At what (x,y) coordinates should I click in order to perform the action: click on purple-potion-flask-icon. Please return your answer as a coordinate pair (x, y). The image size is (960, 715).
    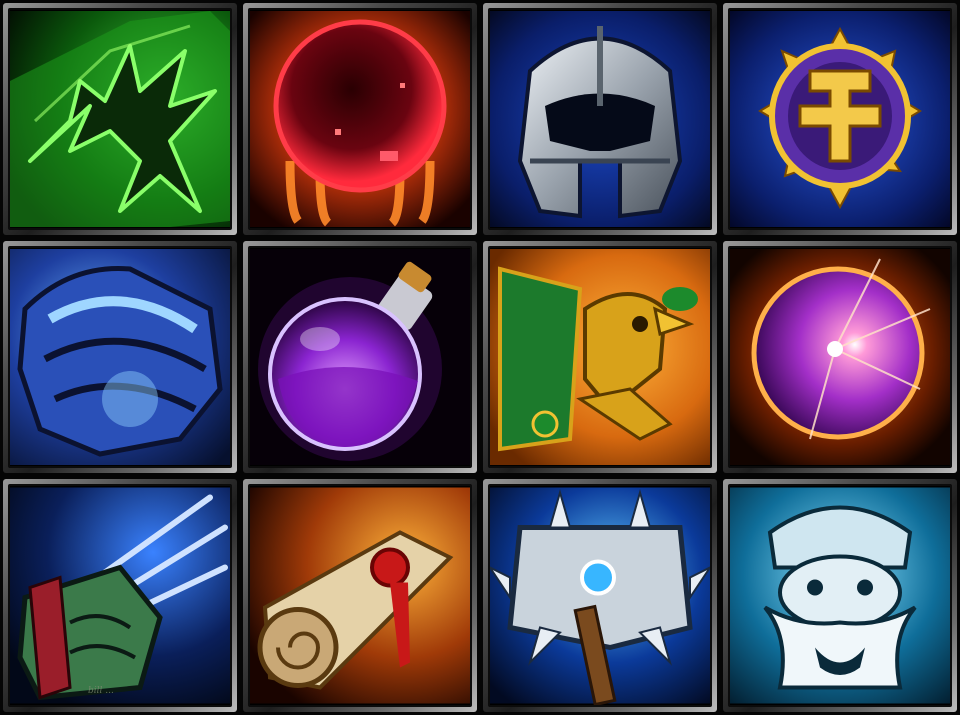
    Looking at the image, I should click on (360, 357).